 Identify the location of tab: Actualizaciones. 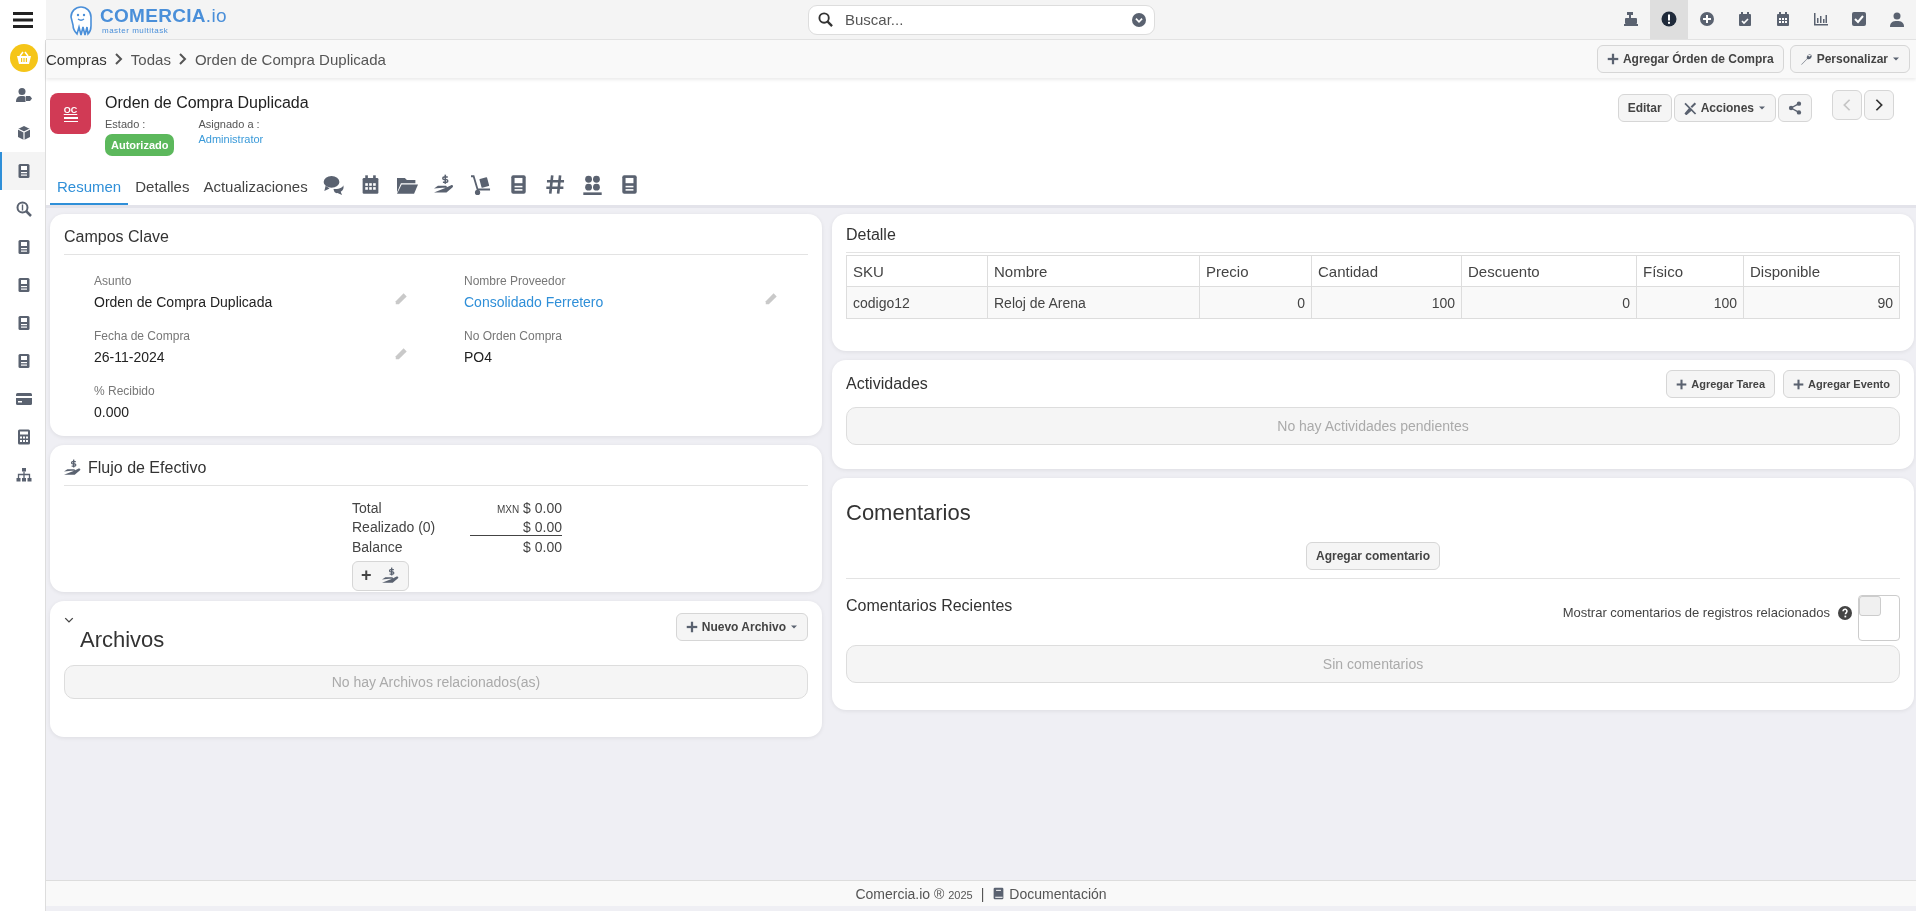
(255, 191).